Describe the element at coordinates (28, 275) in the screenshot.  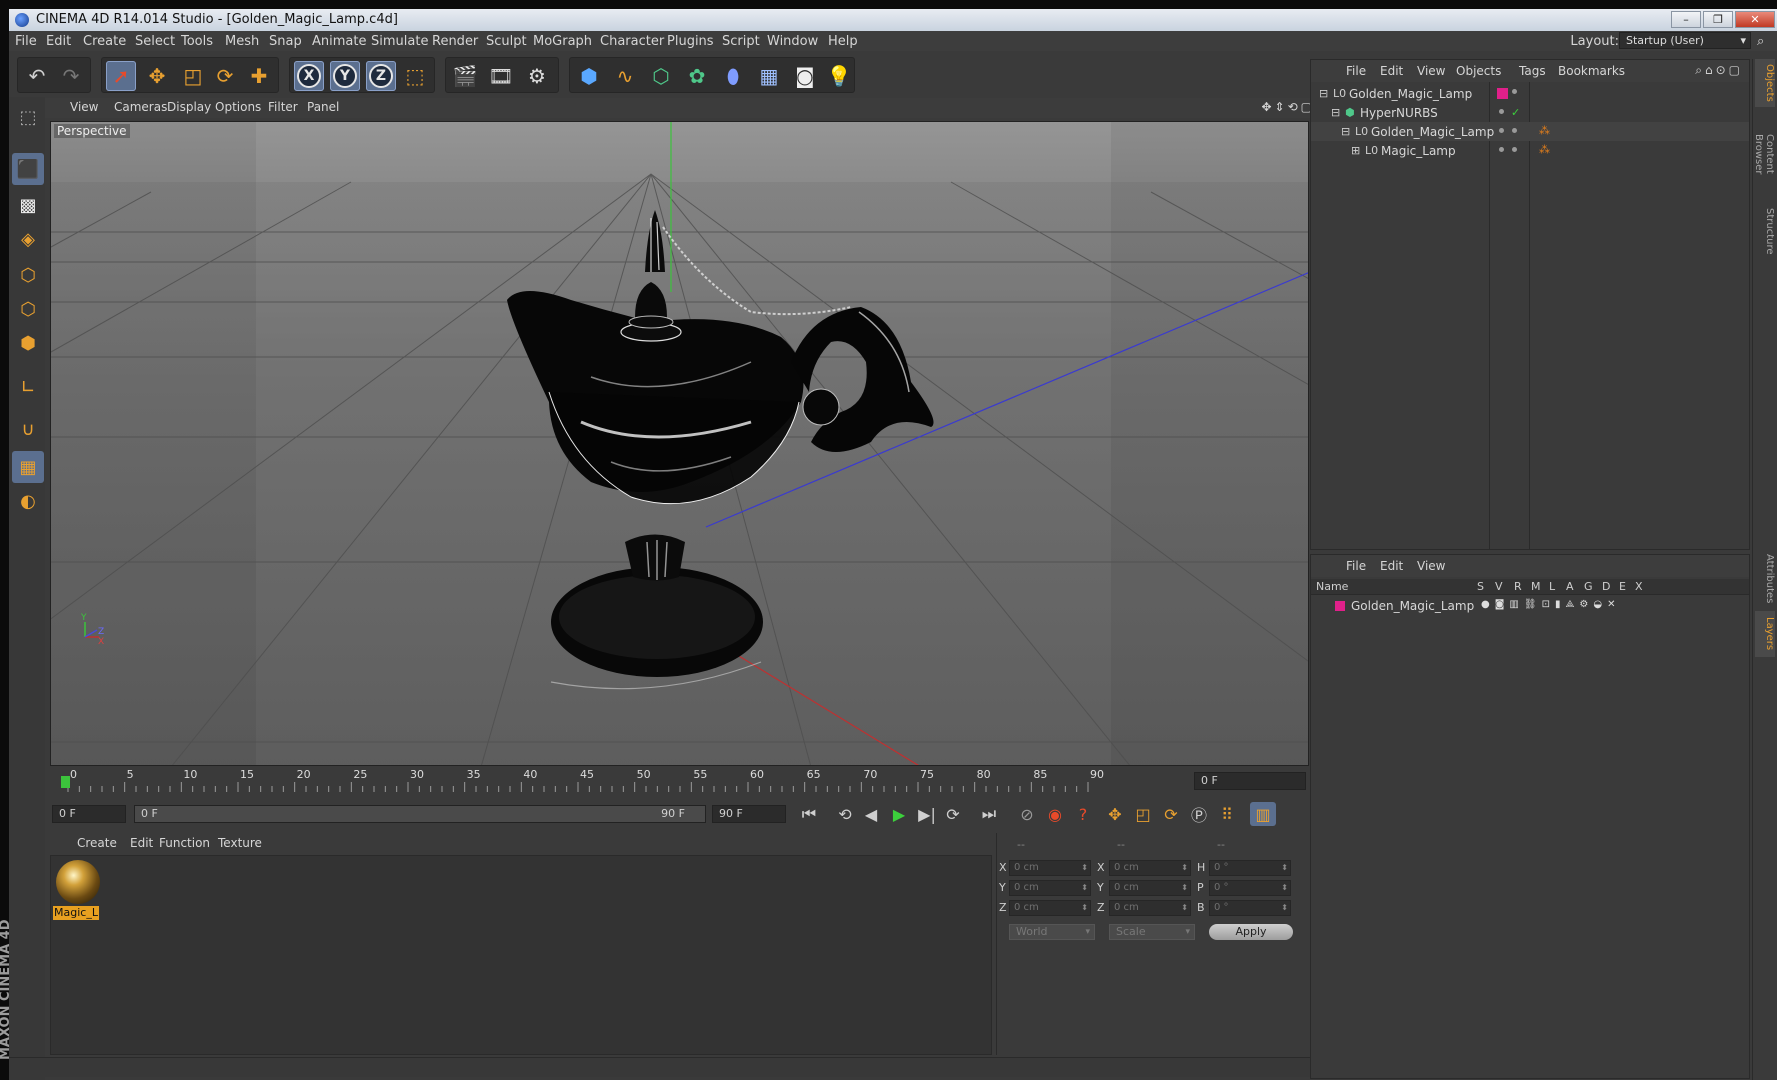
I see `points-mode-icon: ⬡` at that location.